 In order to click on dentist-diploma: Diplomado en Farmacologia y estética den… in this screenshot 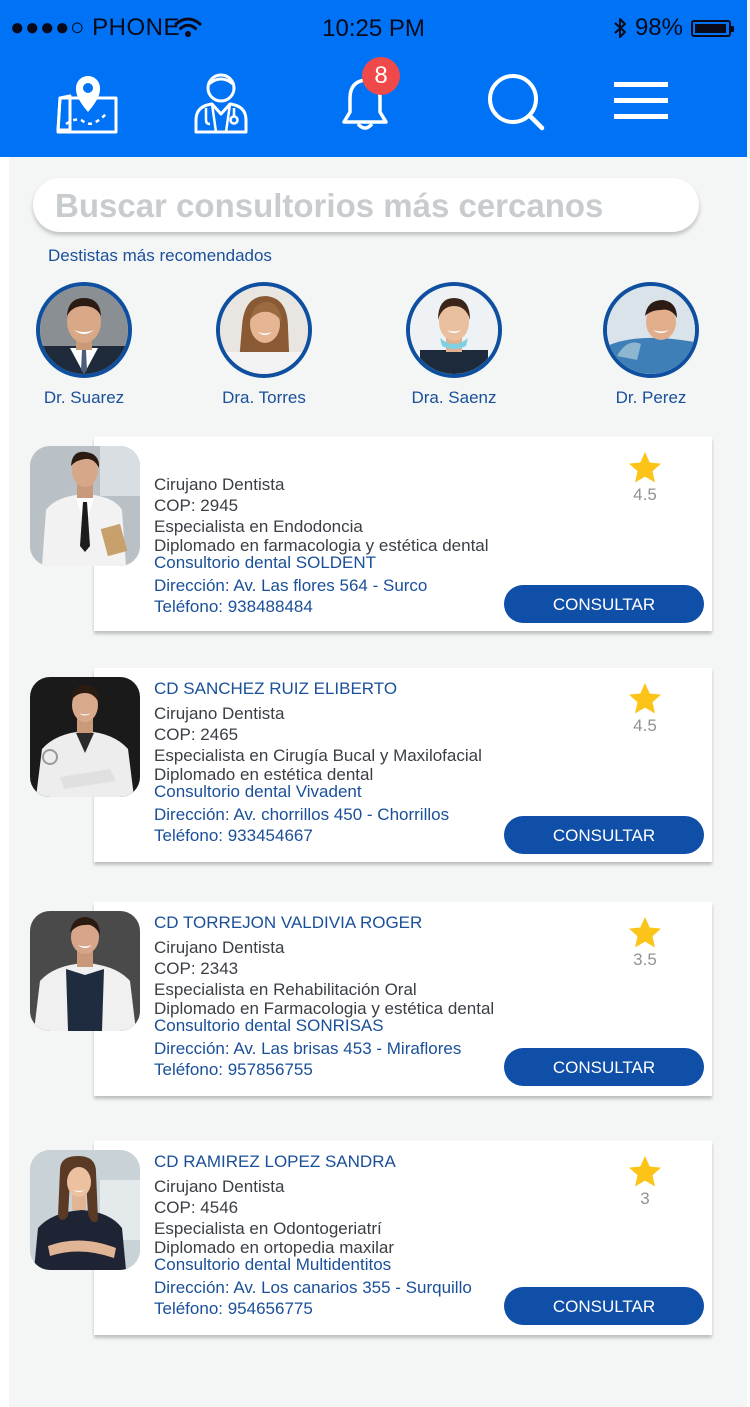, I will do `click(324, 1008)`.